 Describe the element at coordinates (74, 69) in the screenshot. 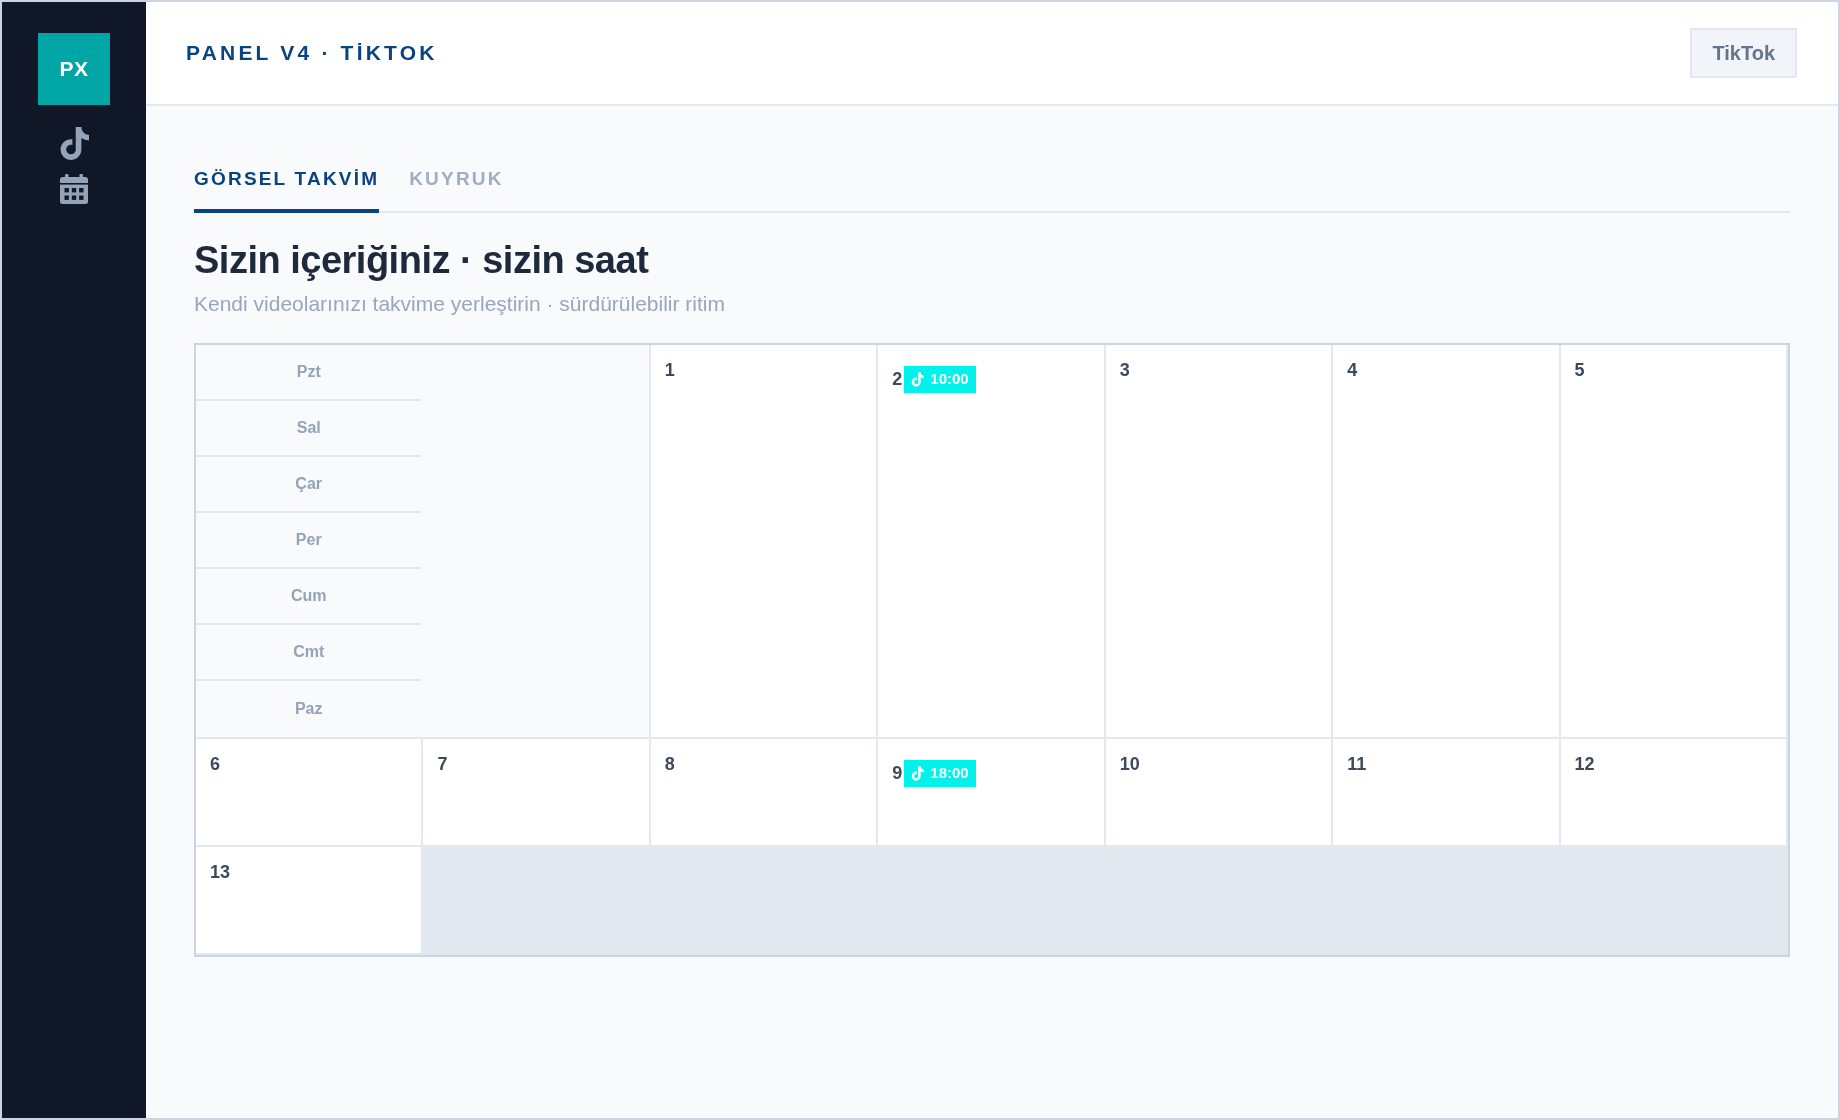

I see `logo: PX` at that location.